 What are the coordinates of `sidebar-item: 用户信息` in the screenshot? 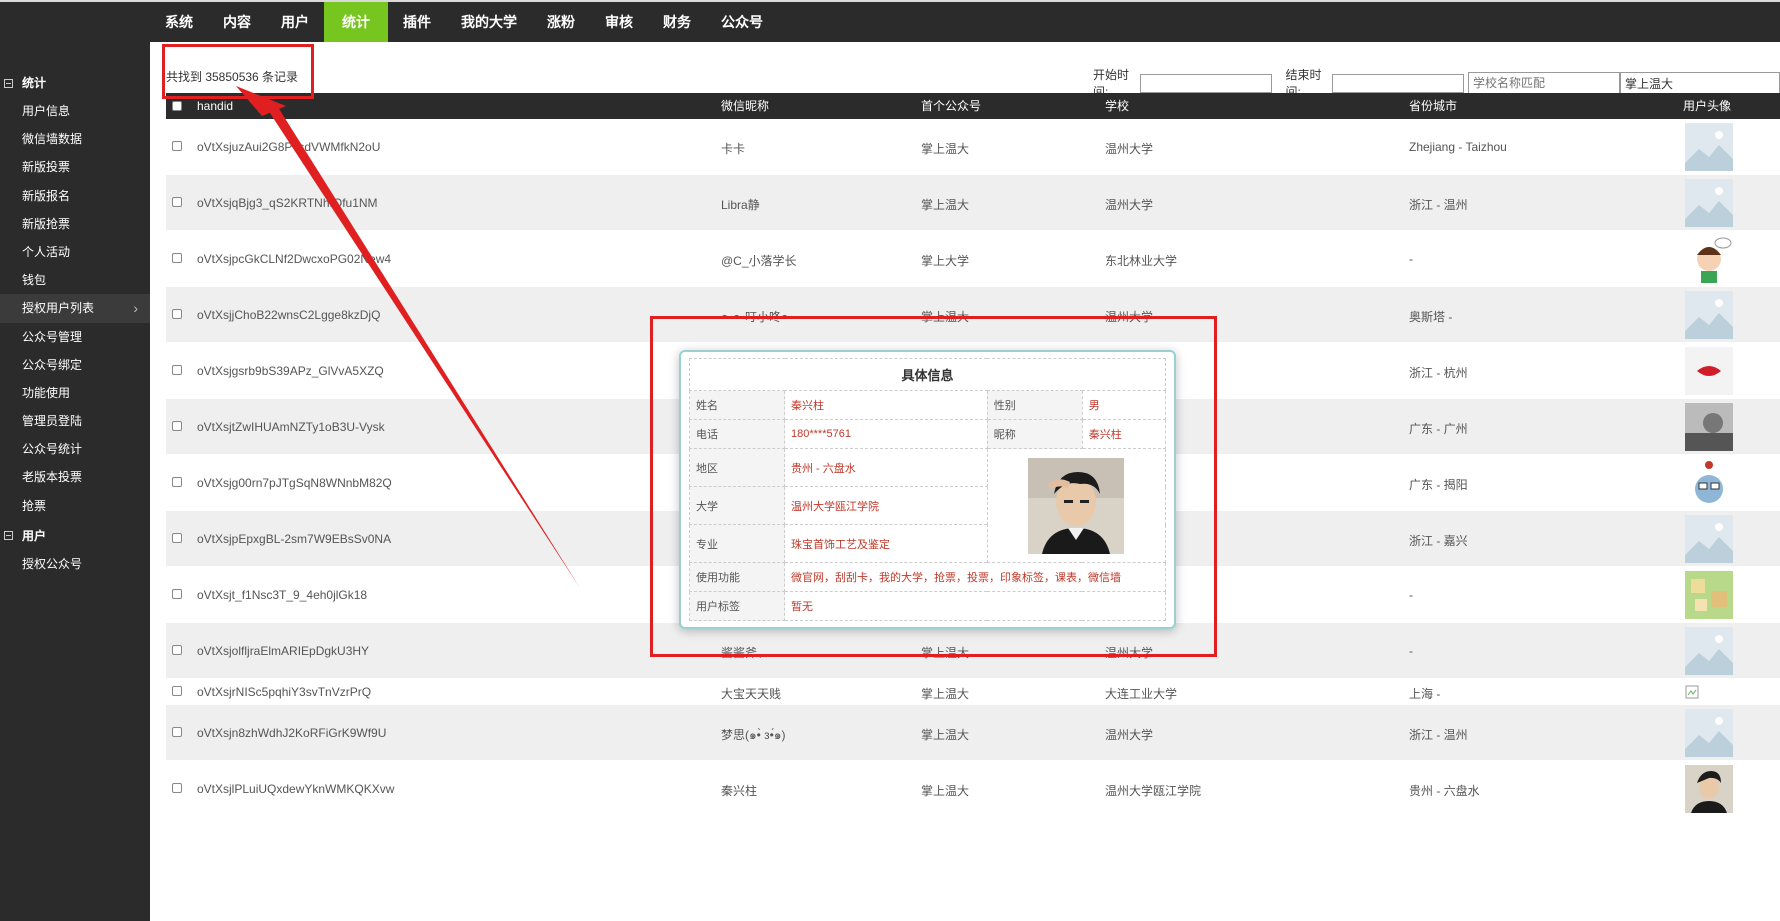 It's located at (75, 111).